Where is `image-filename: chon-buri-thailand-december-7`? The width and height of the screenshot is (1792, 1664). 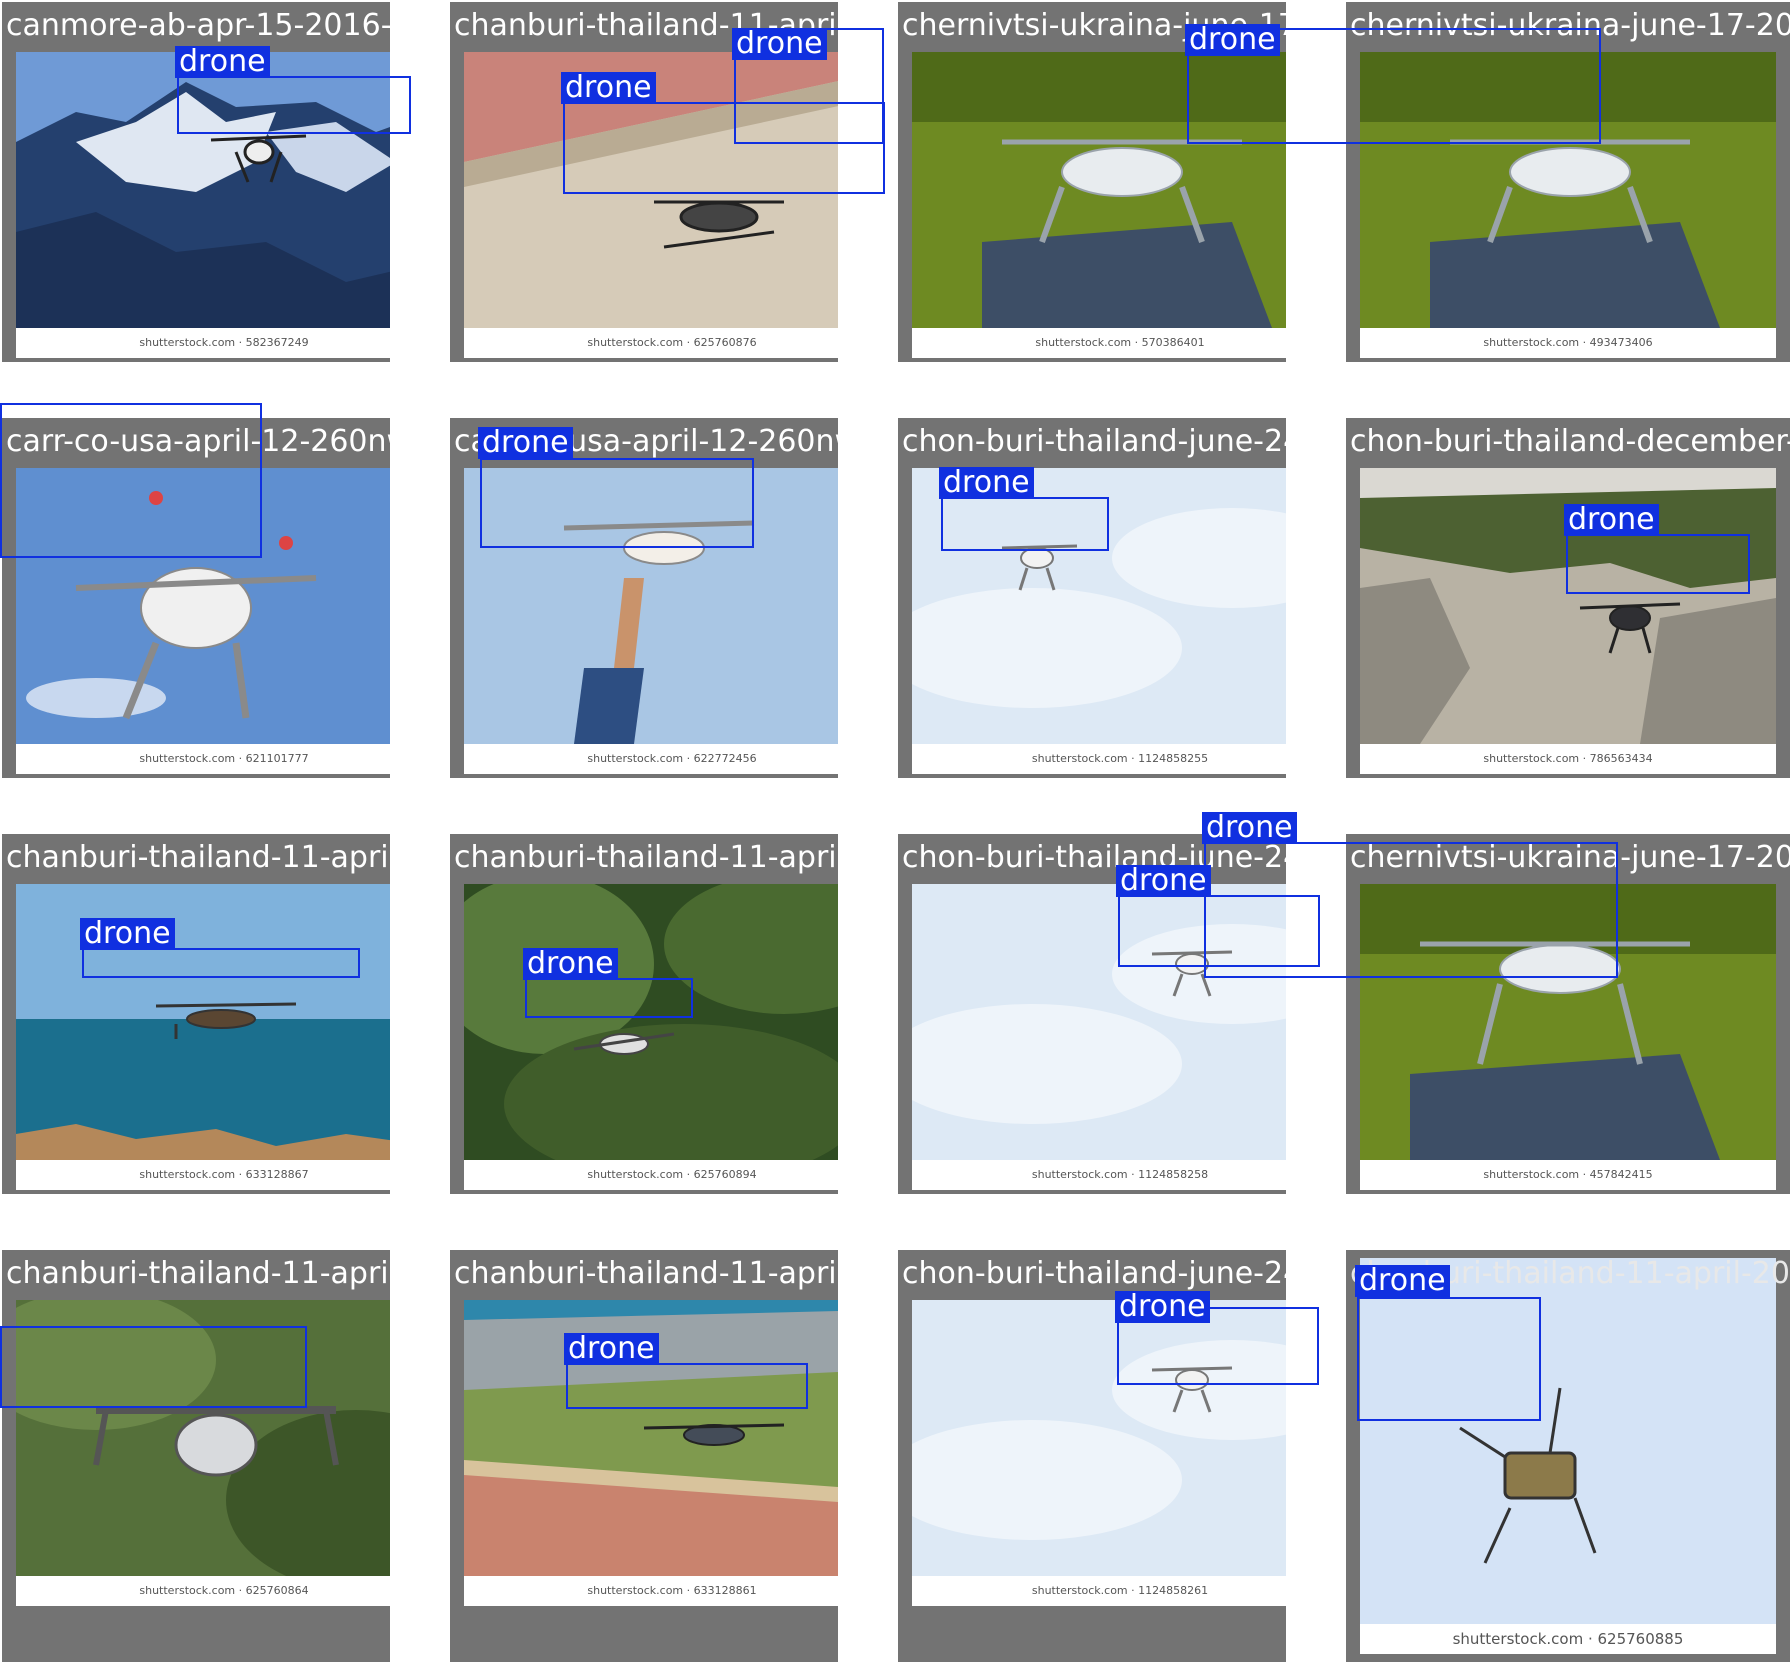 image-filename: chon-buri-thailand-december-7 is located at coordinates (1570, 441).